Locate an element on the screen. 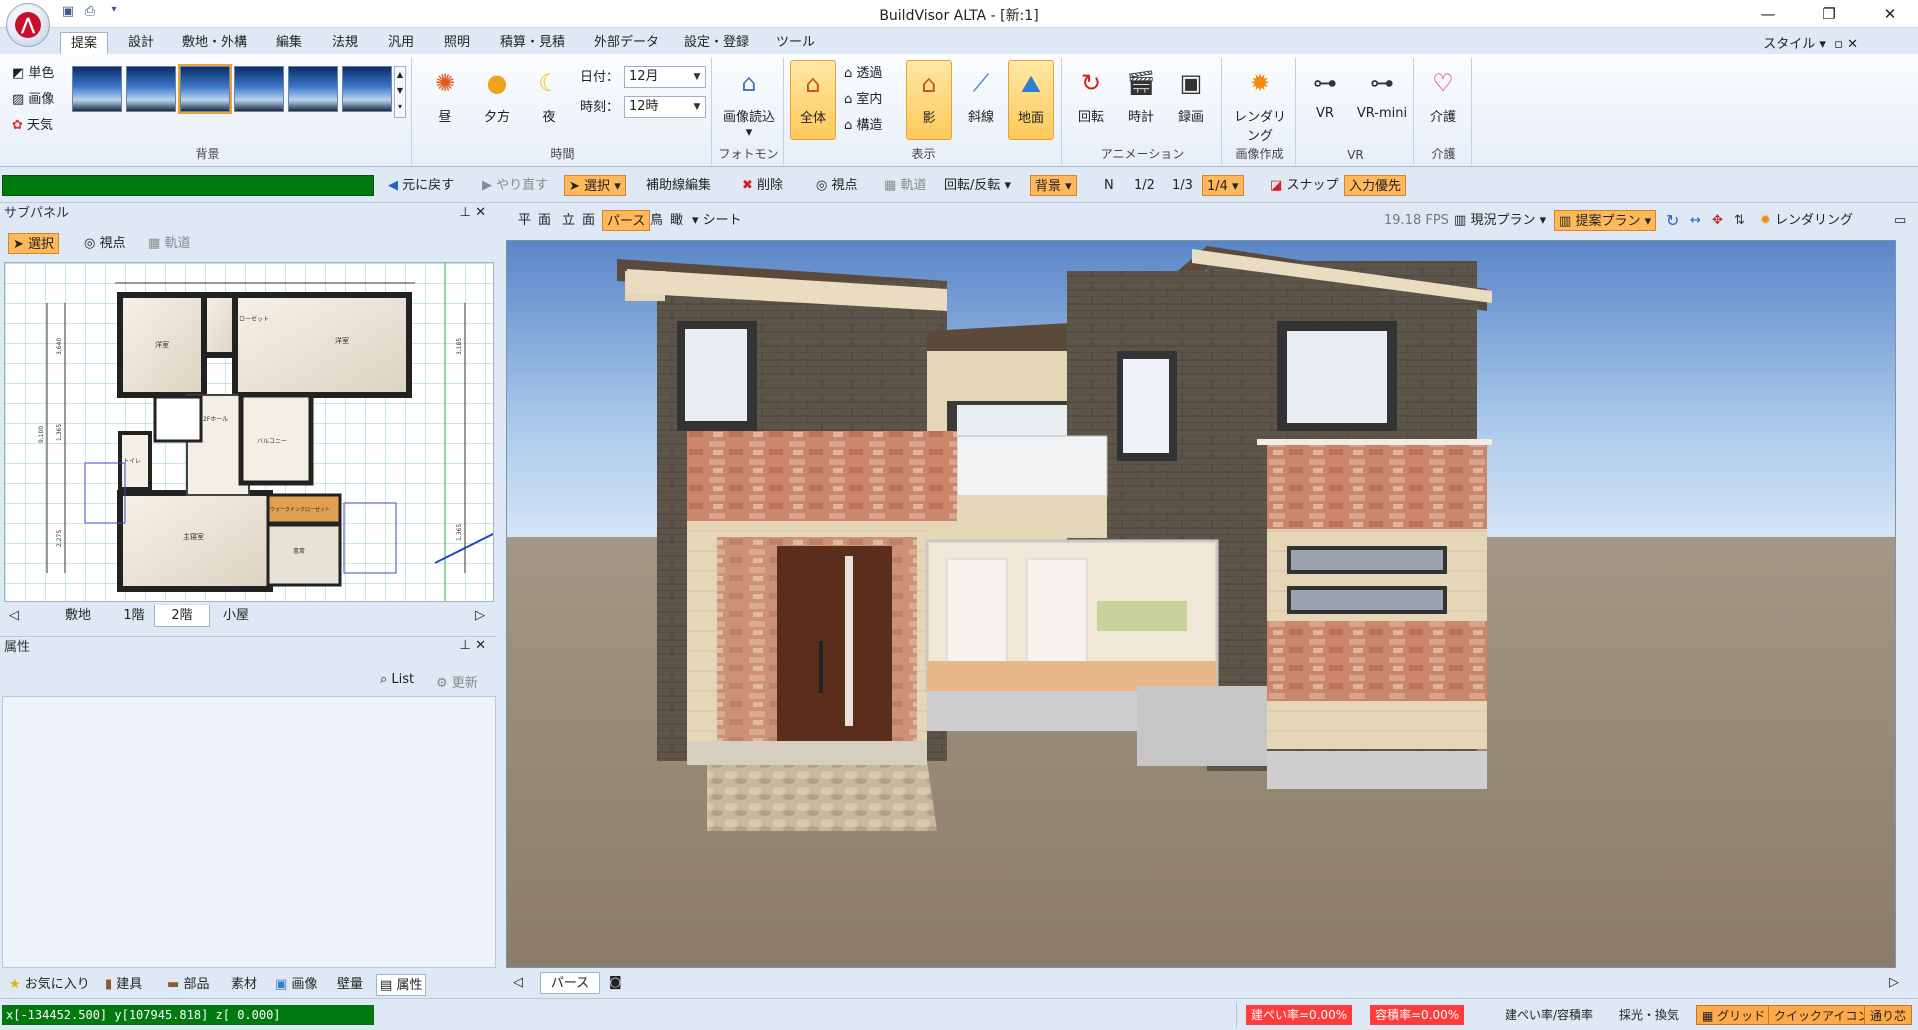  interior-button: ⌂ 室内 is located at coordinates (863, 100).